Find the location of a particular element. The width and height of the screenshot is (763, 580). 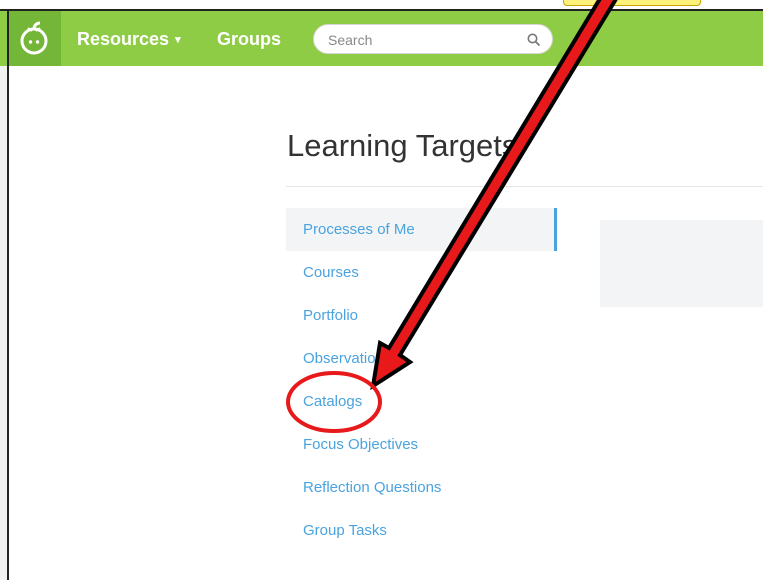

menu-item-observations: Observations is located at coordinates (421, 358).